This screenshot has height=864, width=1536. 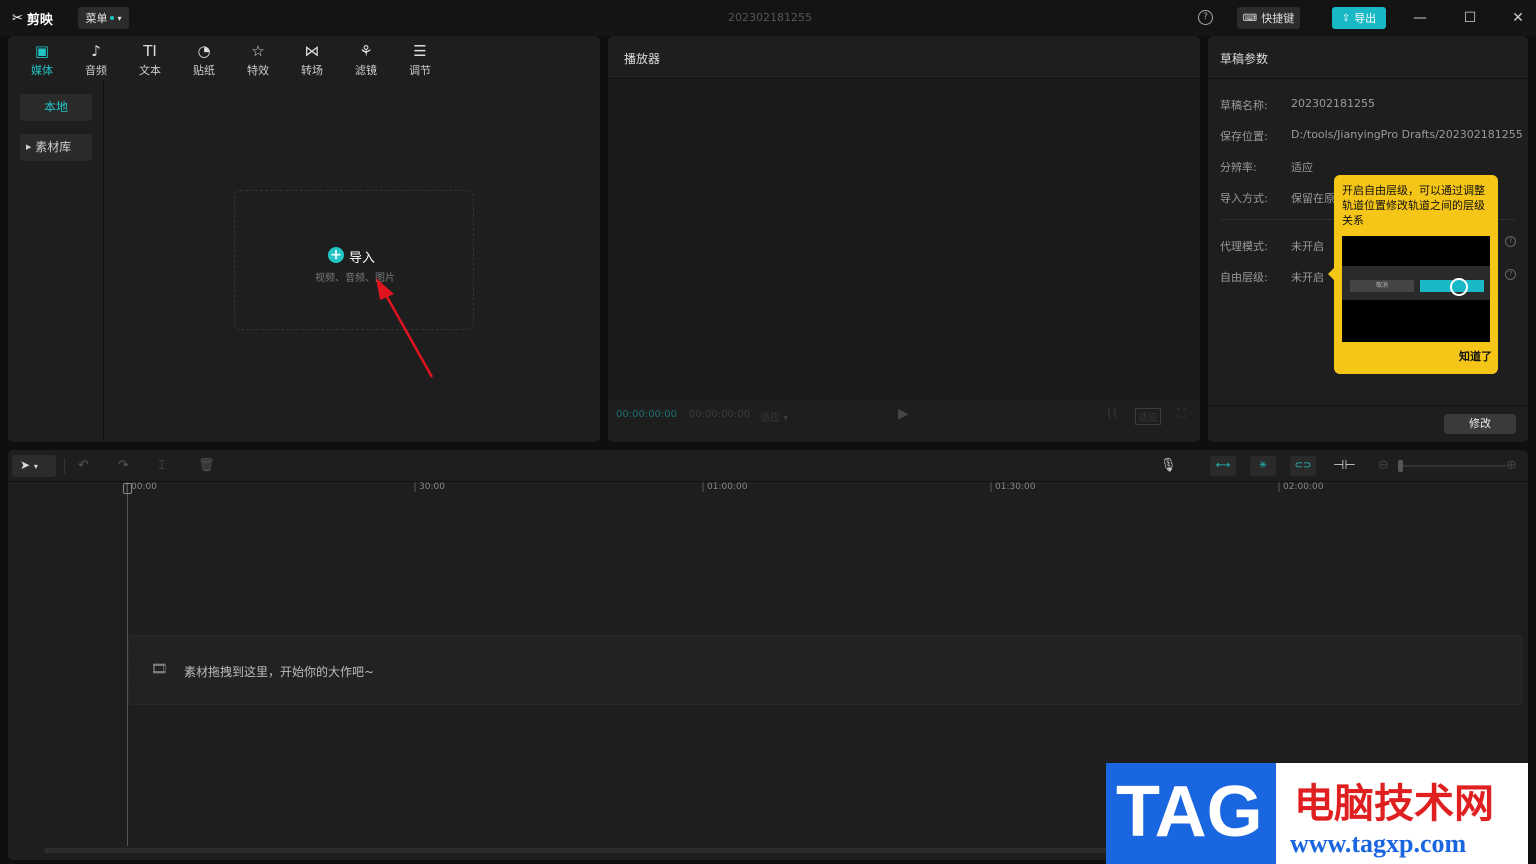 What do you see at coordinates (1400, 466) in the screenshot?
I see `zoom-slider-handle` at bounding box center [1400, 466].